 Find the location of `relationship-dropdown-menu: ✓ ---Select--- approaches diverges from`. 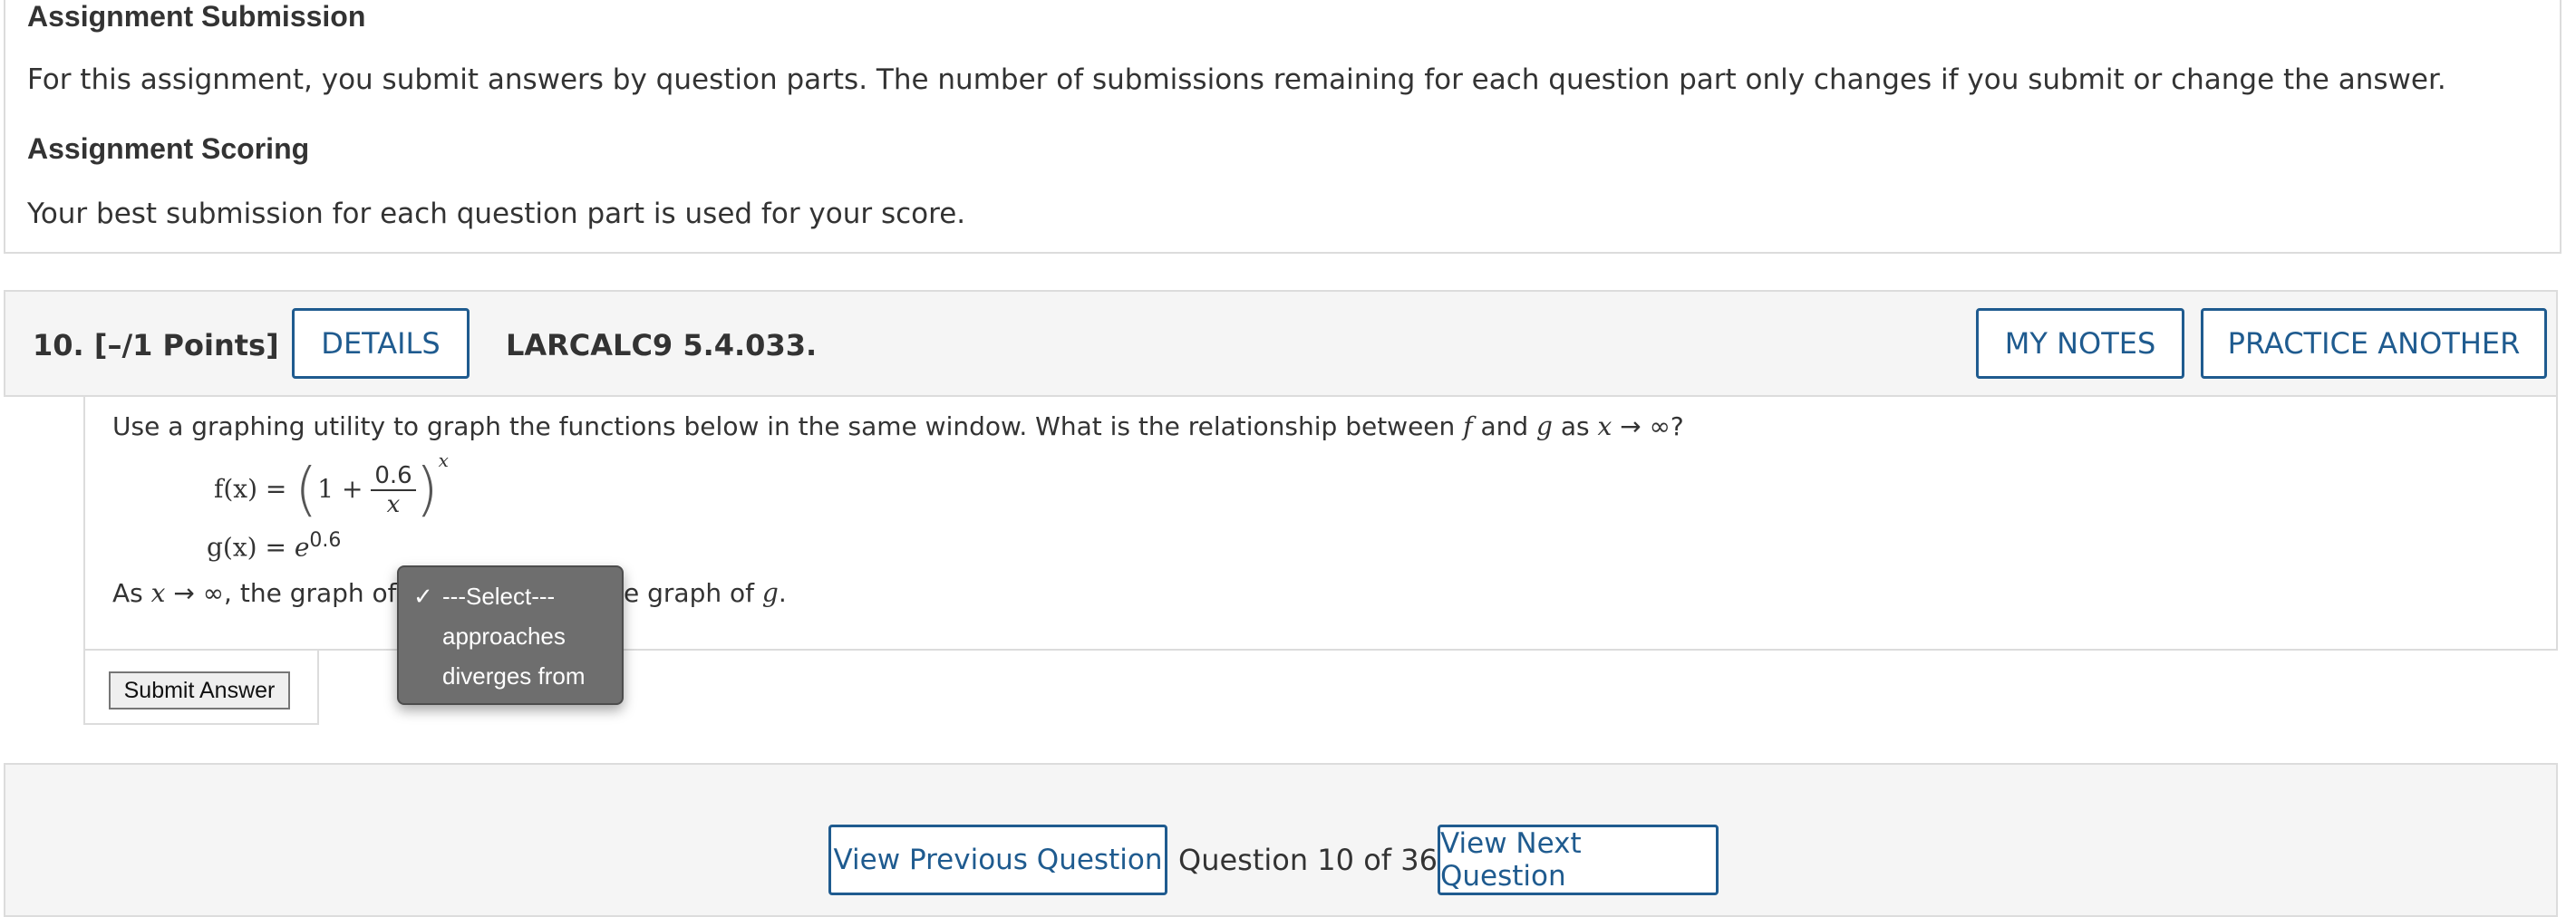

relationship-dropdown-menu: ✓ ---Select--- approaches diverges from is located at coordinates (510, 635).